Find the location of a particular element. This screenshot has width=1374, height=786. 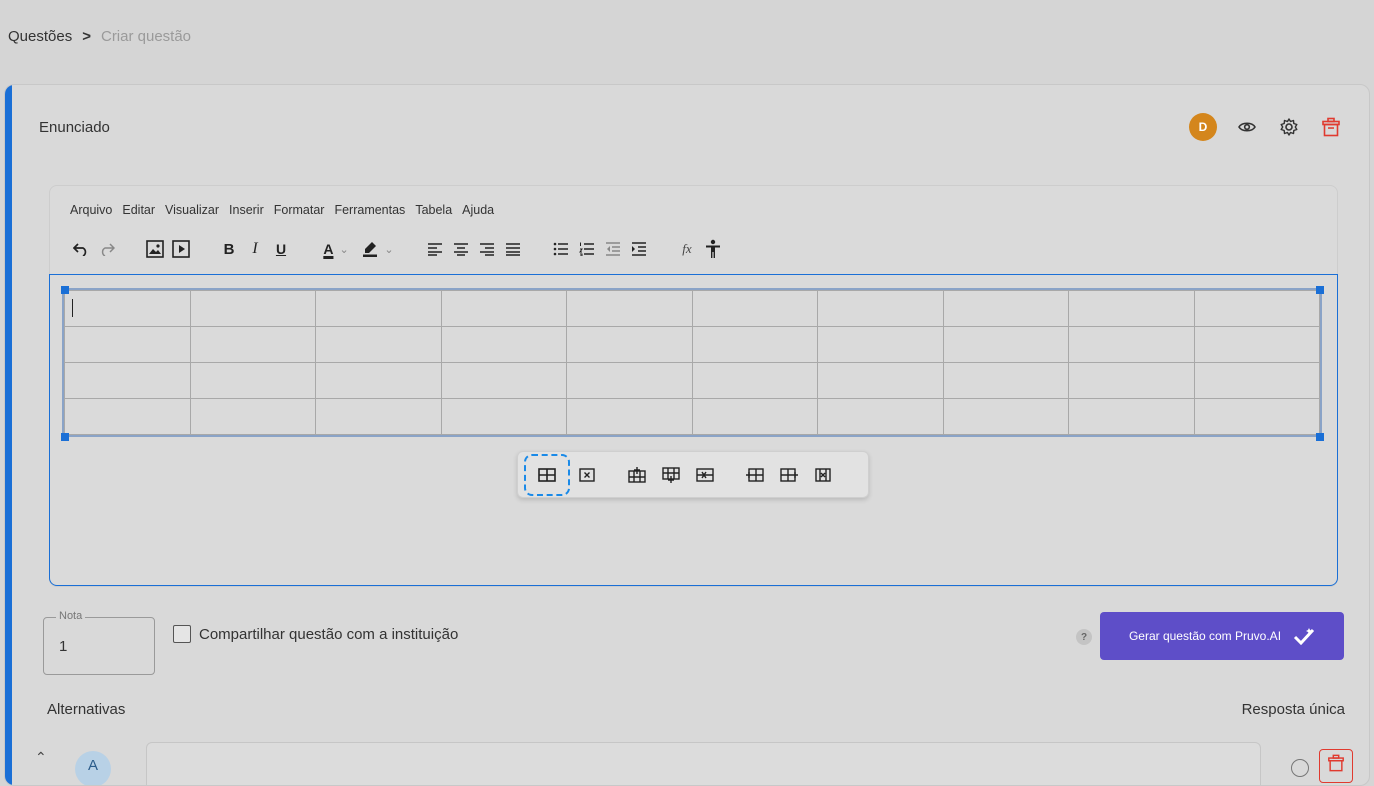

formula-glyph: fx is located at coordinates (687, 248).